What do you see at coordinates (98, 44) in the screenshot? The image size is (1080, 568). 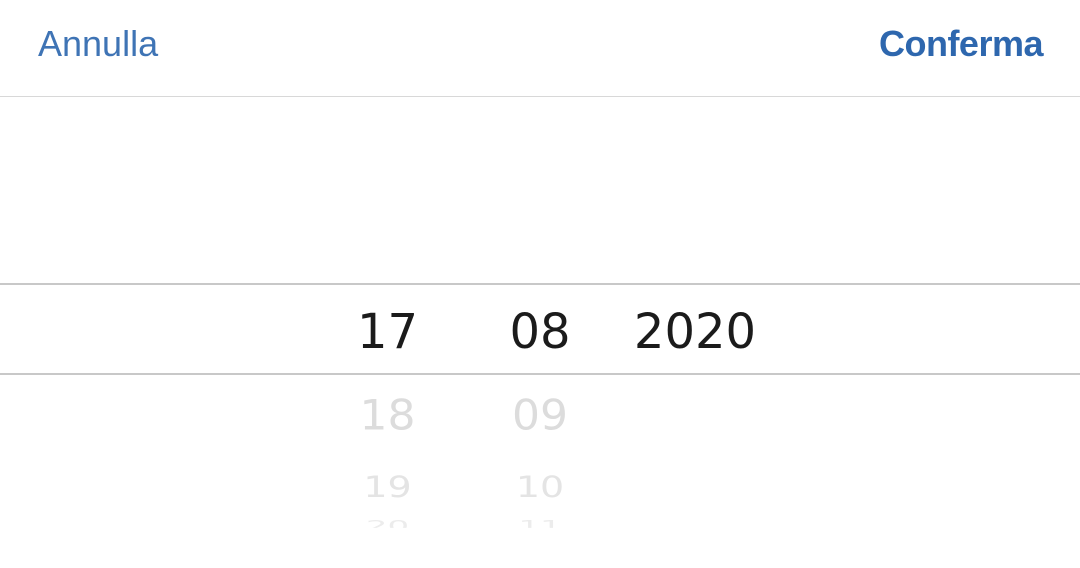 I see `cancel-button: Annulla` at bounding box center [98, 44].